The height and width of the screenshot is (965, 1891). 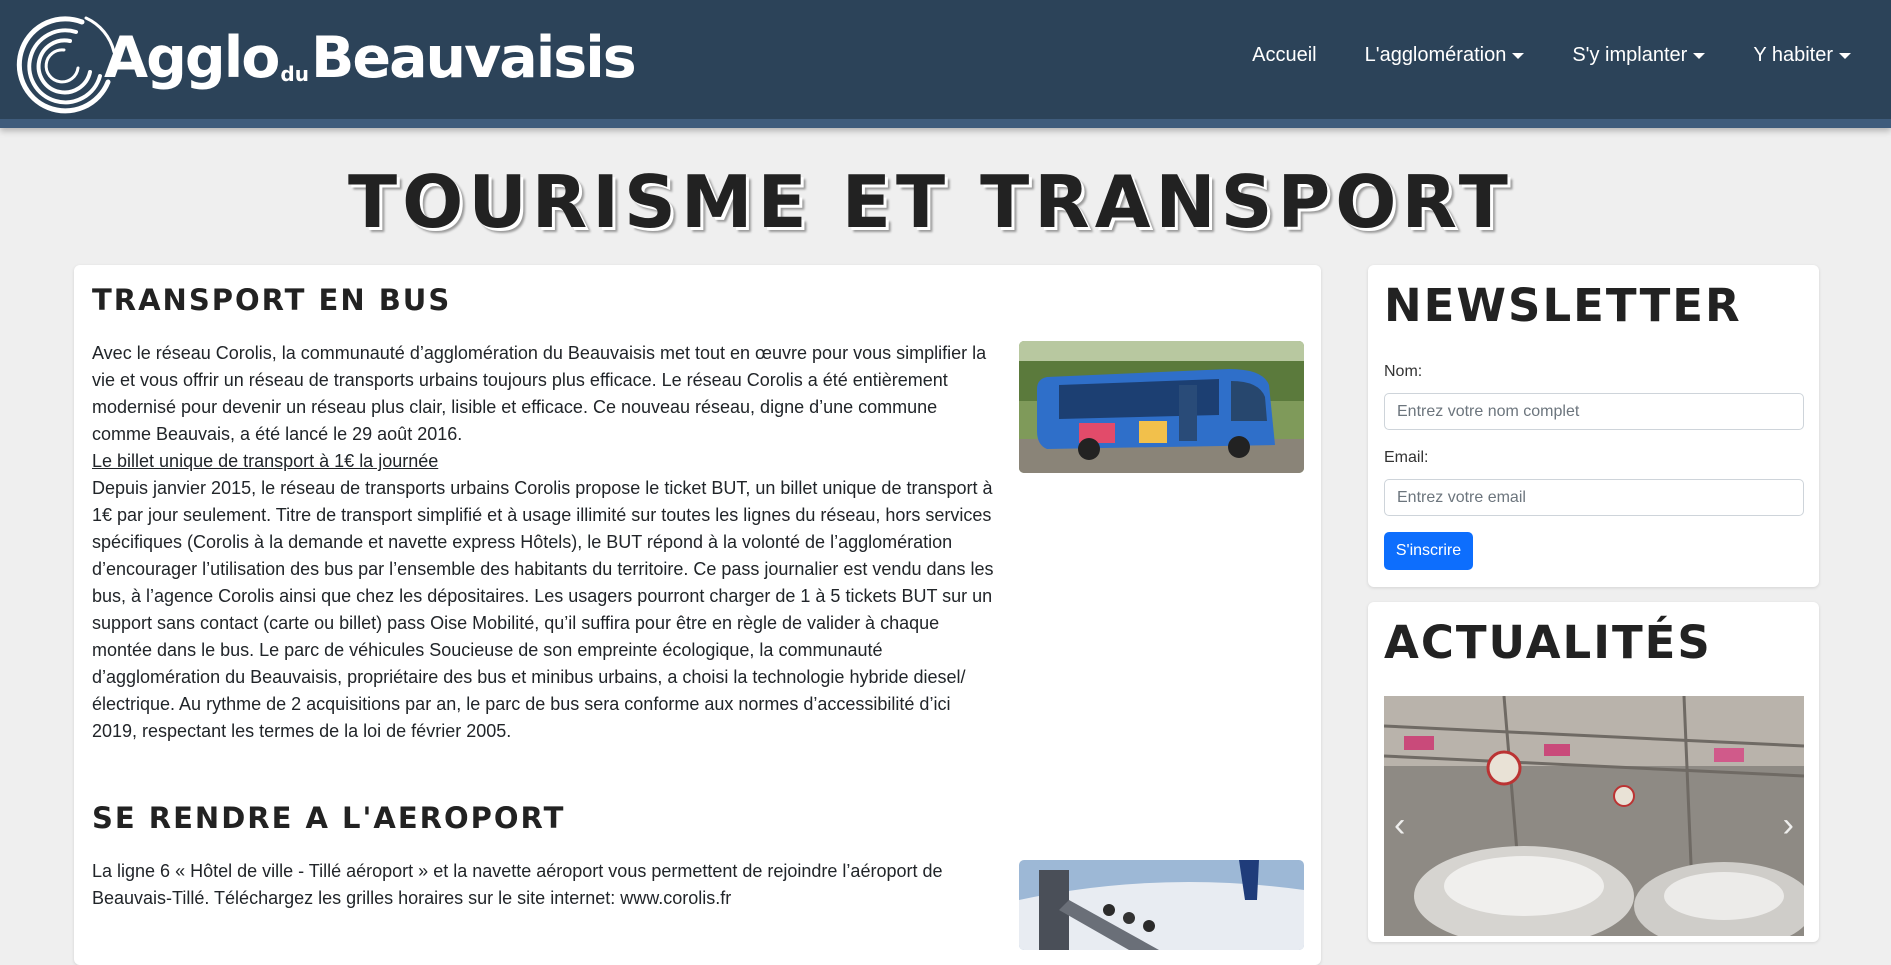 I want to click on section-title-airport: SE RENDRE A L'AEROPORT, so click(x=329, y=818).